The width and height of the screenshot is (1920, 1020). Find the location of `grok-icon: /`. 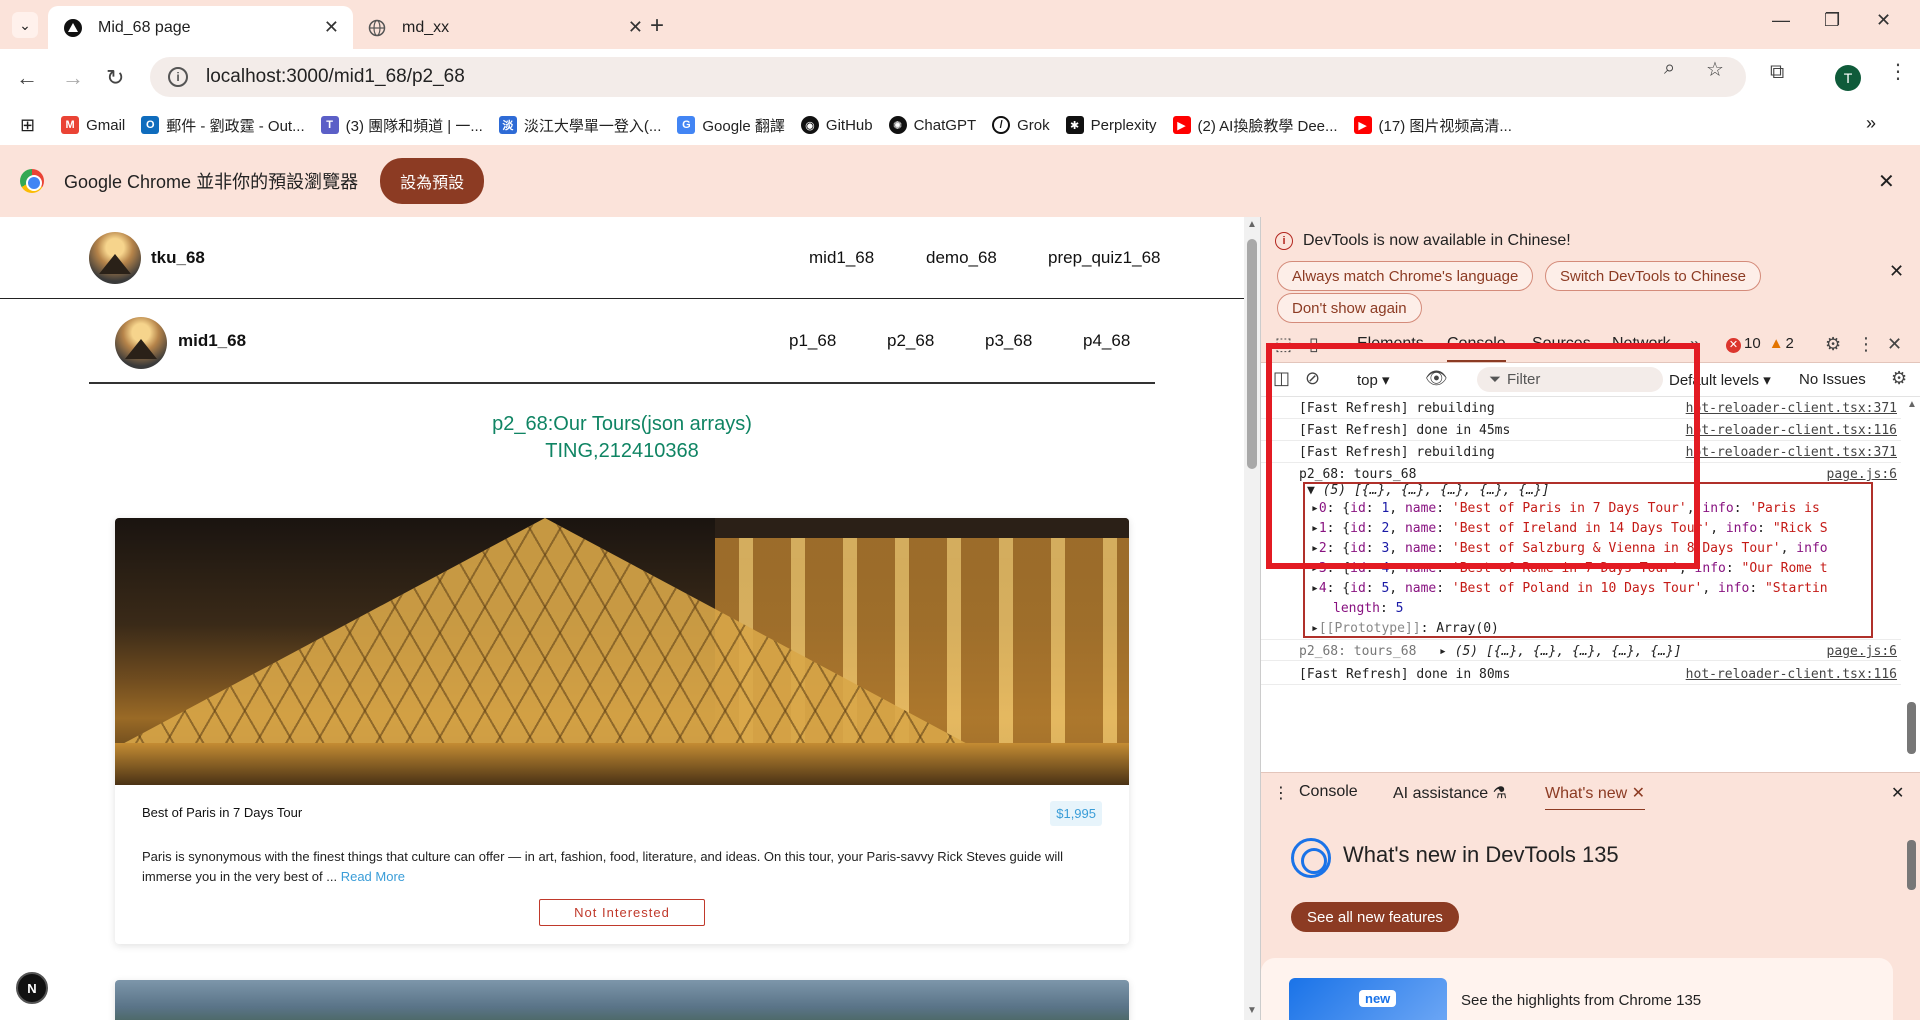

grok-icon: / is located at coordinates (1001, 125).